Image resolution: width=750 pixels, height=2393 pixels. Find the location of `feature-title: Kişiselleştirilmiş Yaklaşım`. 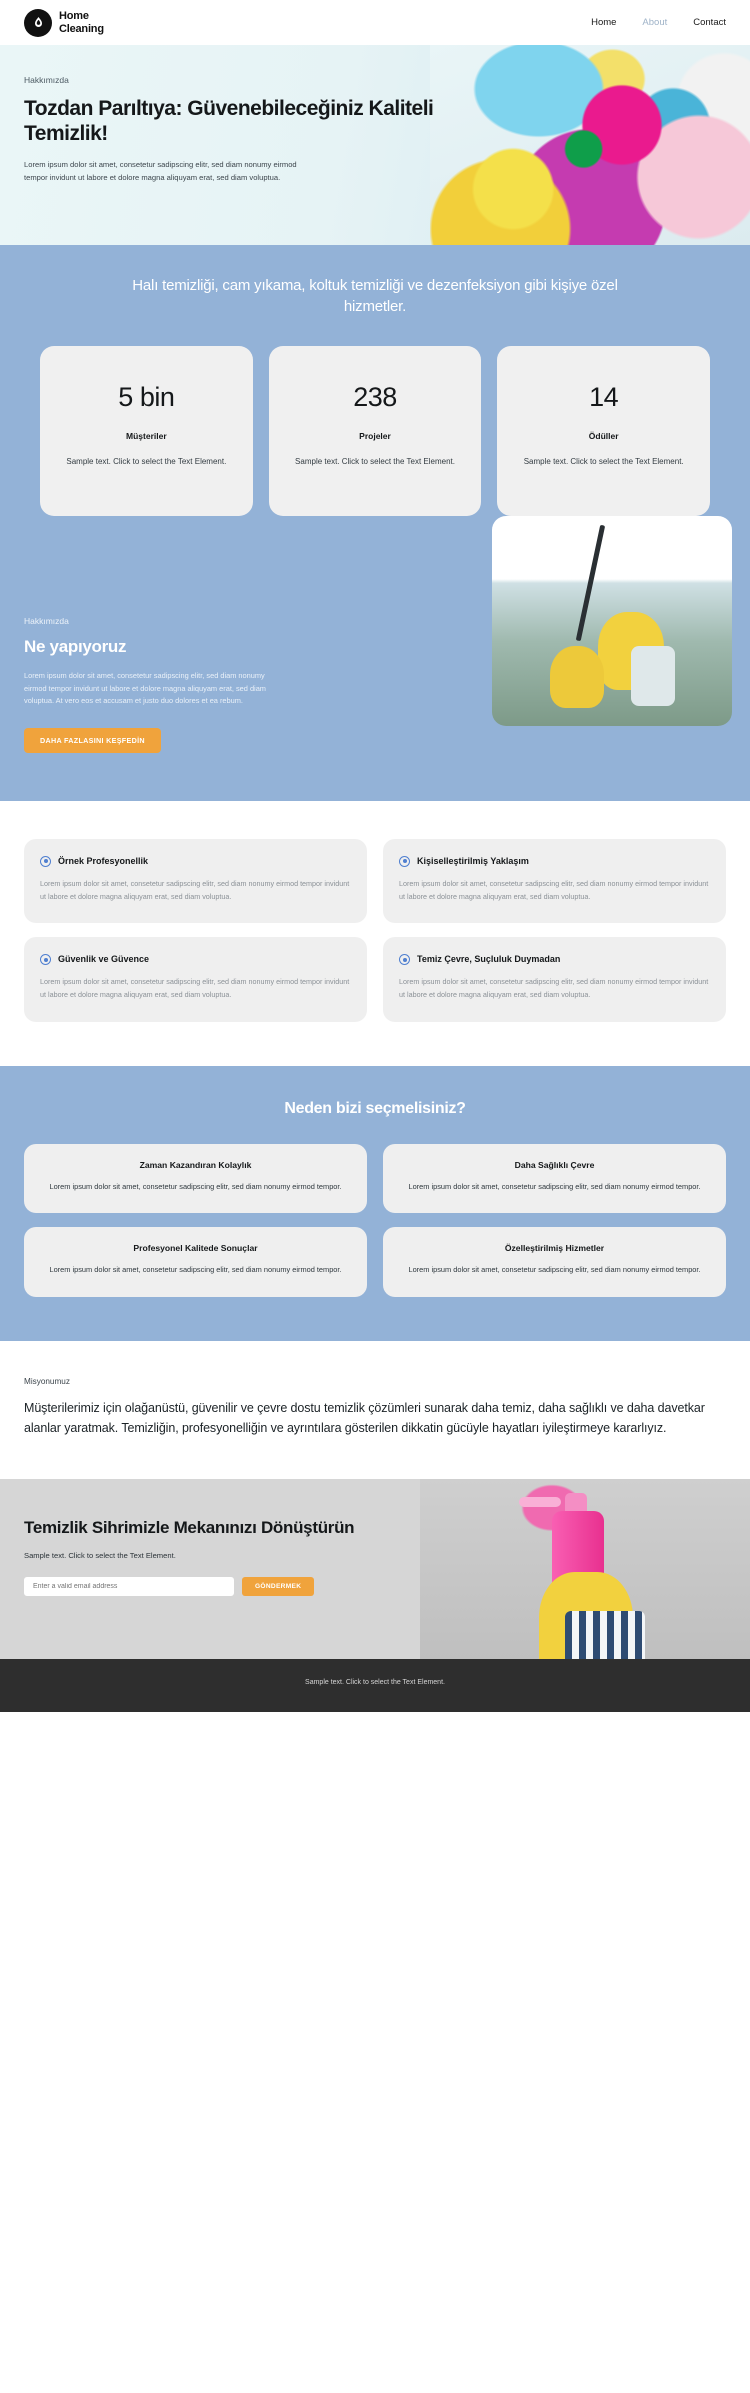

feature-title: Kişiselleştirilmiş Yaklaşım is located at coordinates (473, 860).